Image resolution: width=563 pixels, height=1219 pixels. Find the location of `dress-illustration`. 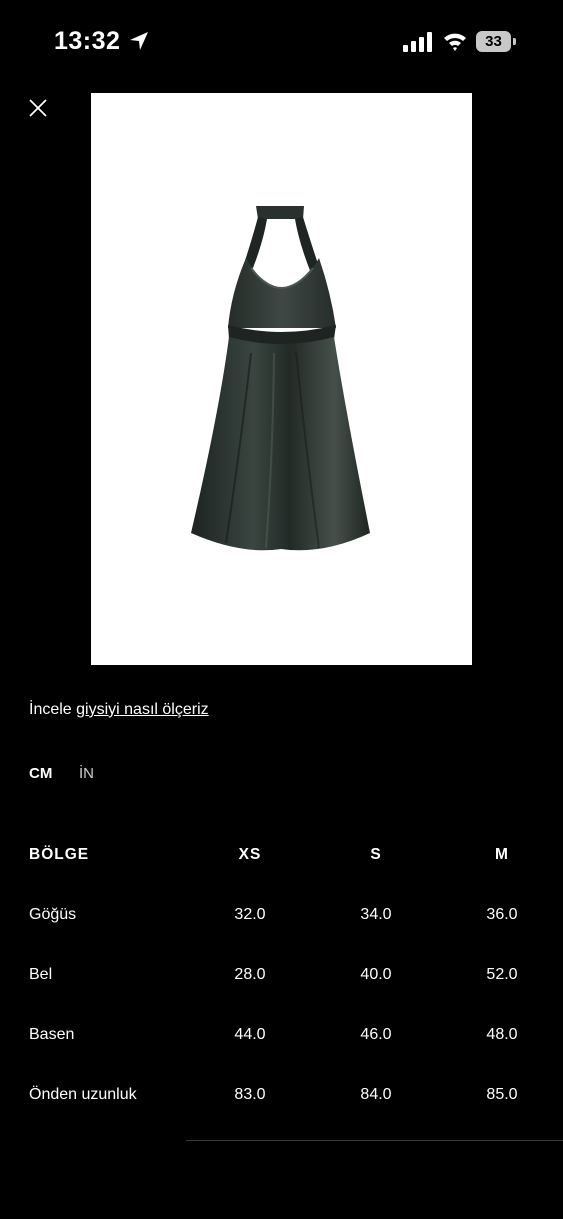

dress-illustration is located at coordinates (280, 378).